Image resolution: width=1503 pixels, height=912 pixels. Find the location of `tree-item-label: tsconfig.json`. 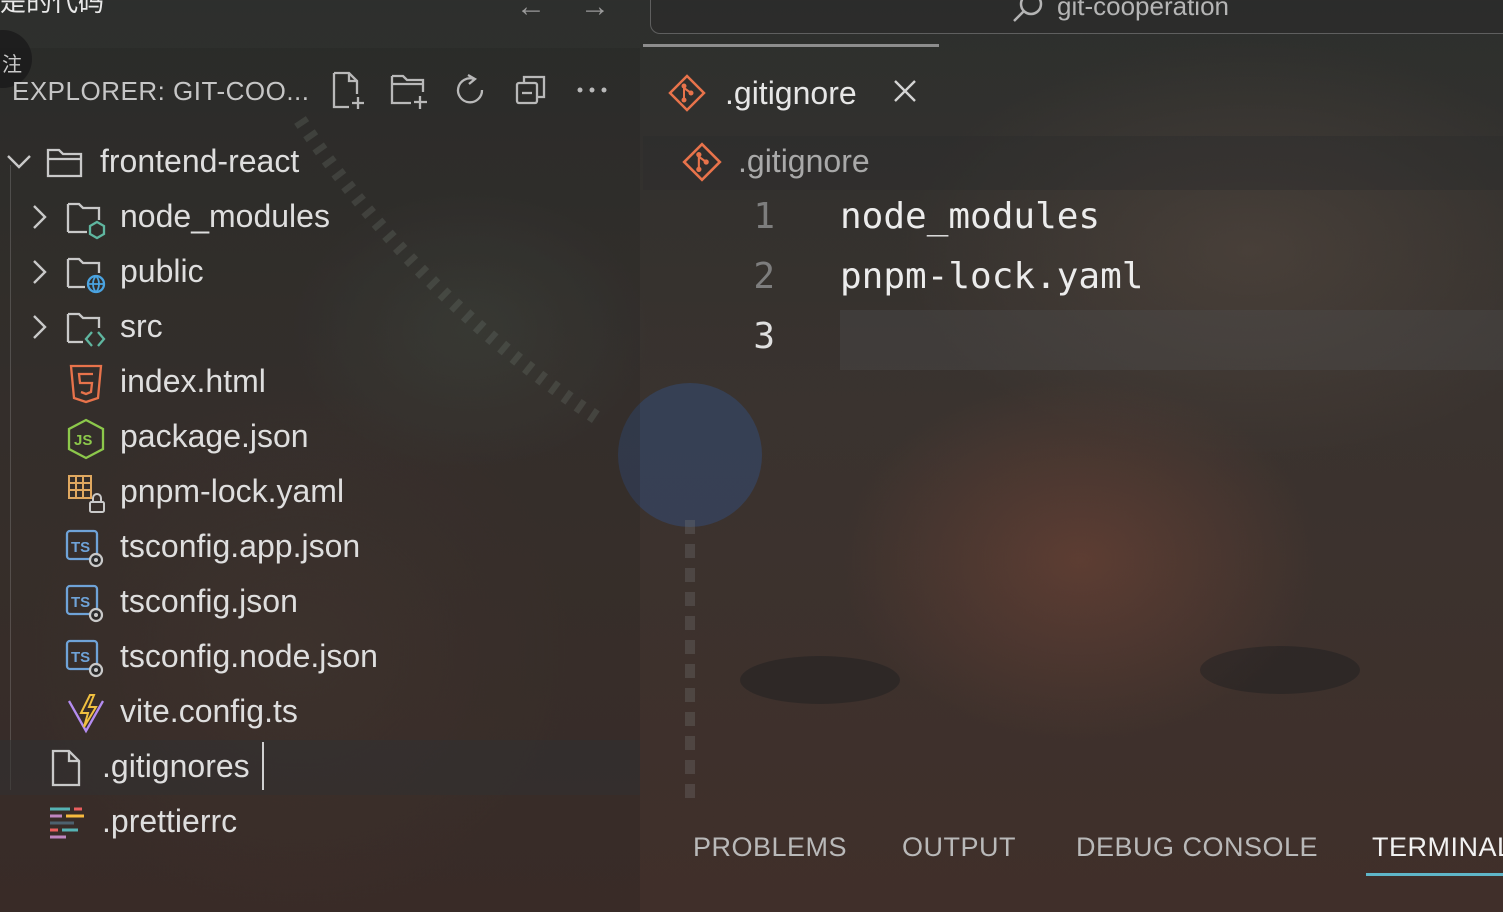

tree-item-label: tsconfig.json is located at coordinates (209, 601).